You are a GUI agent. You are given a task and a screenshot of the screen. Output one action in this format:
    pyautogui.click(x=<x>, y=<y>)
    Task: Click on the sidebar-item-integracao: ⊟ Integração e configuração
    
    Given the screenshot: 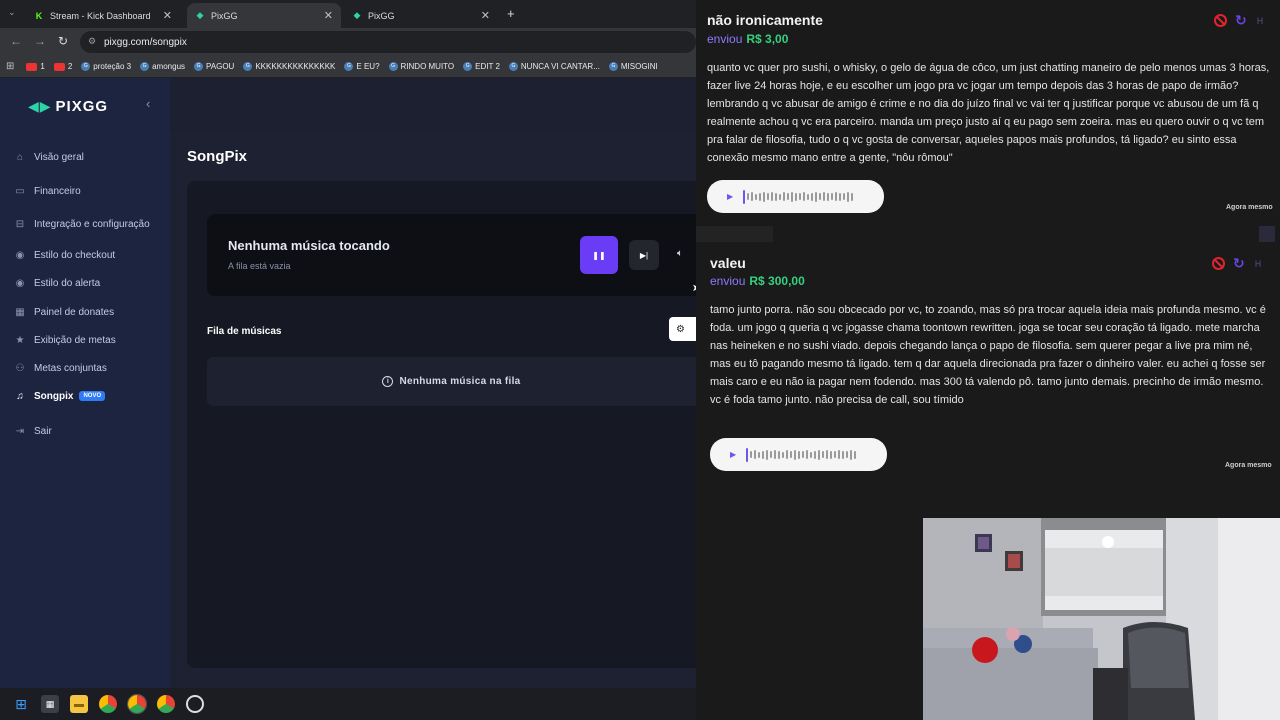 What is the action you would take?
    pyautogui.click(x=82, y=224)
    